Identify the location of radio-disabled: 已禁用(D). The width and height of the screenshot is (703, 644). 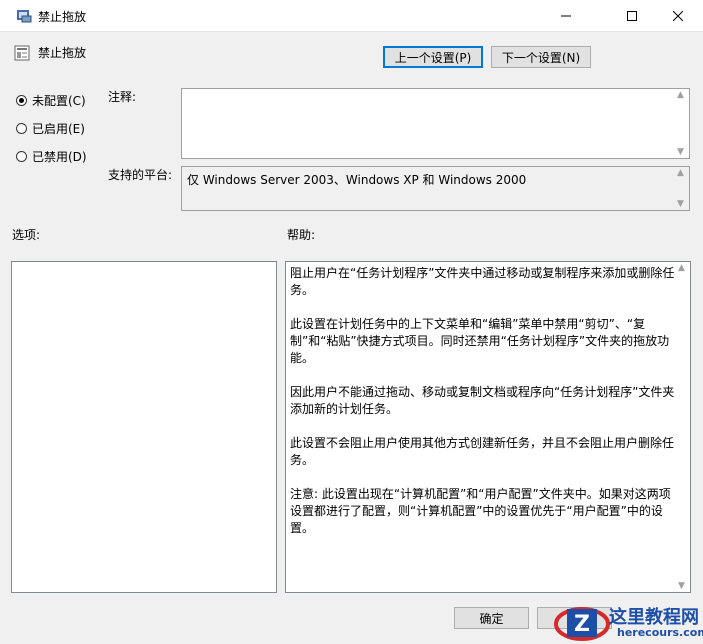
(51, 156).